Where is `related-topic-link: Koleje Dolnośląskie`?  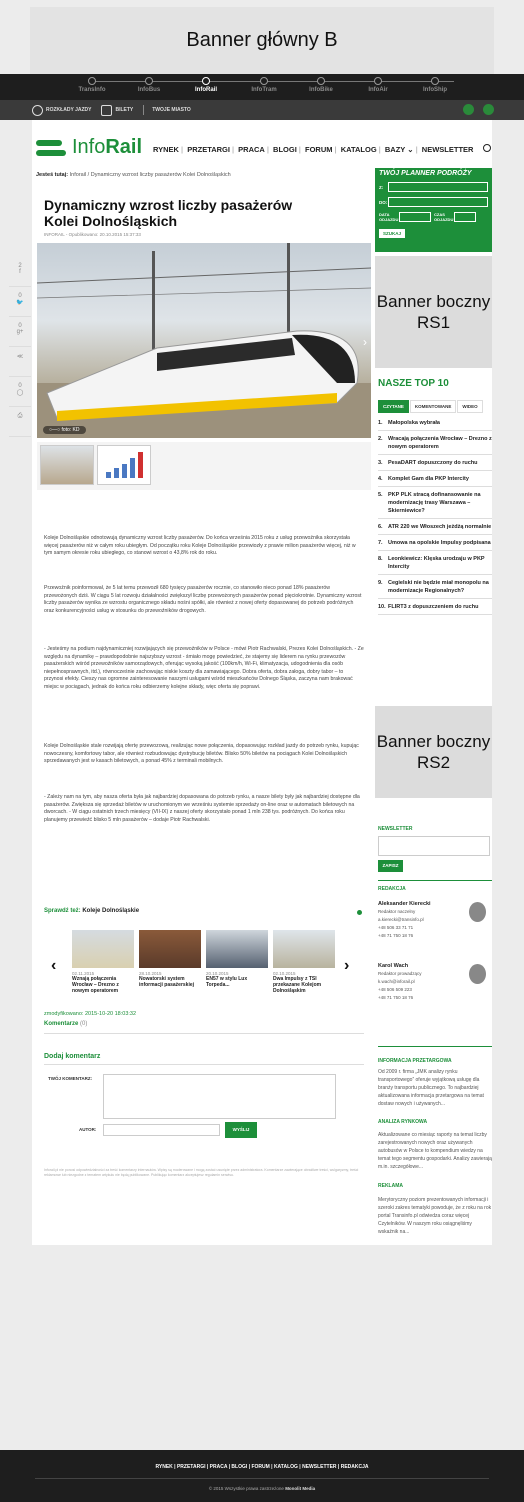 related-topic-link: Koleje Dolnośląskie is located at coordinates (110, 911).